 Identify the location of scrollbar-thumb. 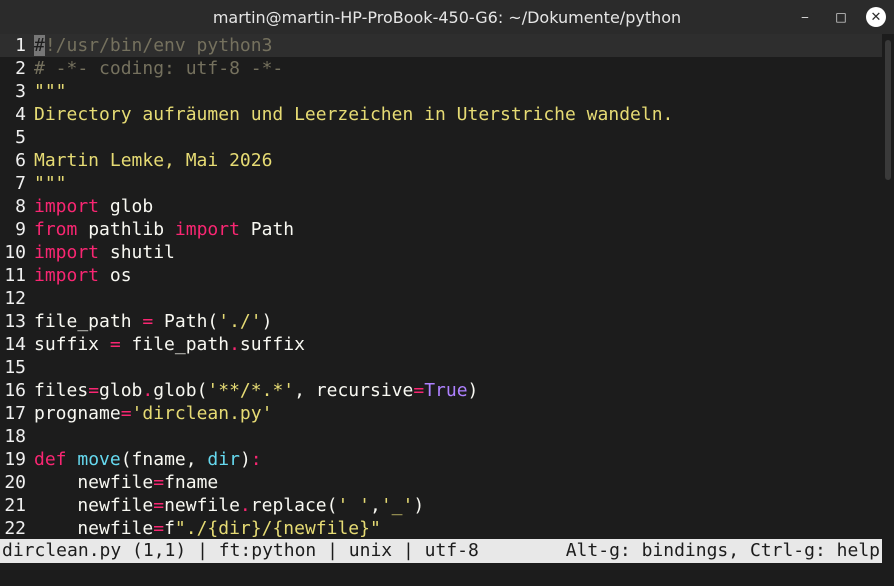
(888, 110).